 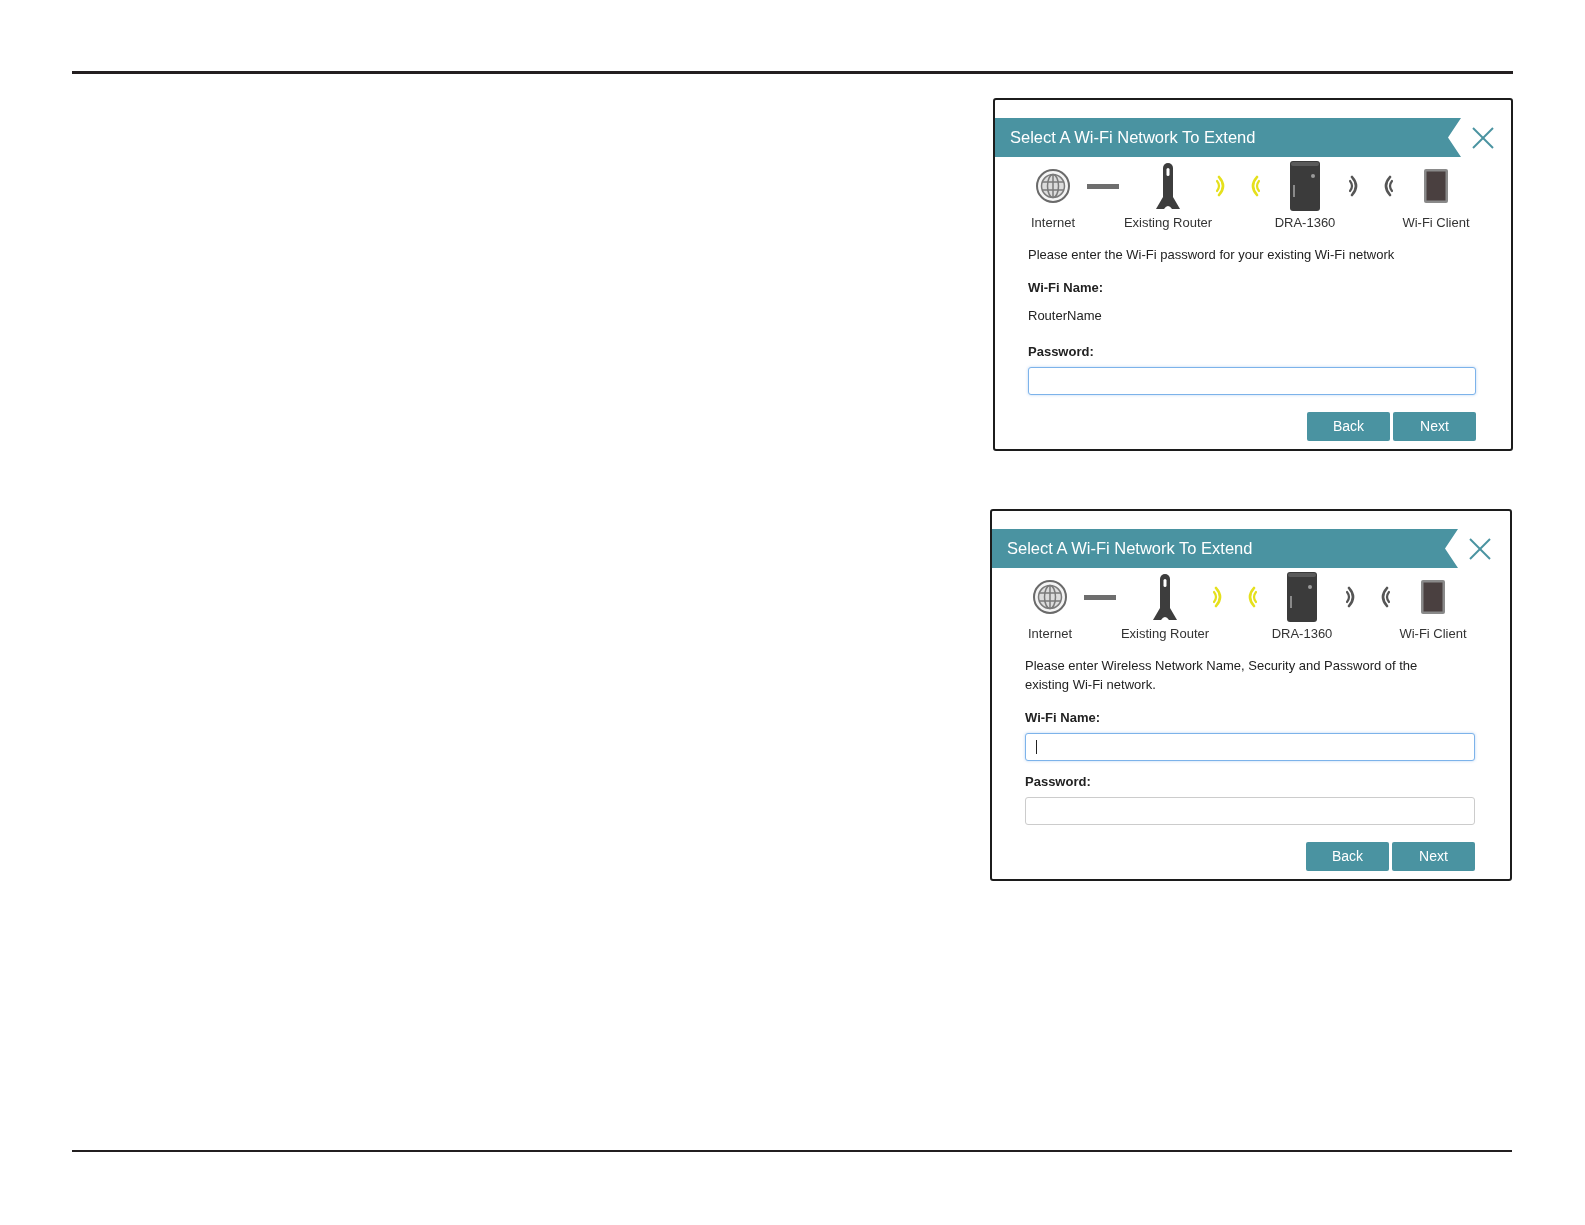 I want to click on field-value: RouterName, so click(x=1065, y=316).